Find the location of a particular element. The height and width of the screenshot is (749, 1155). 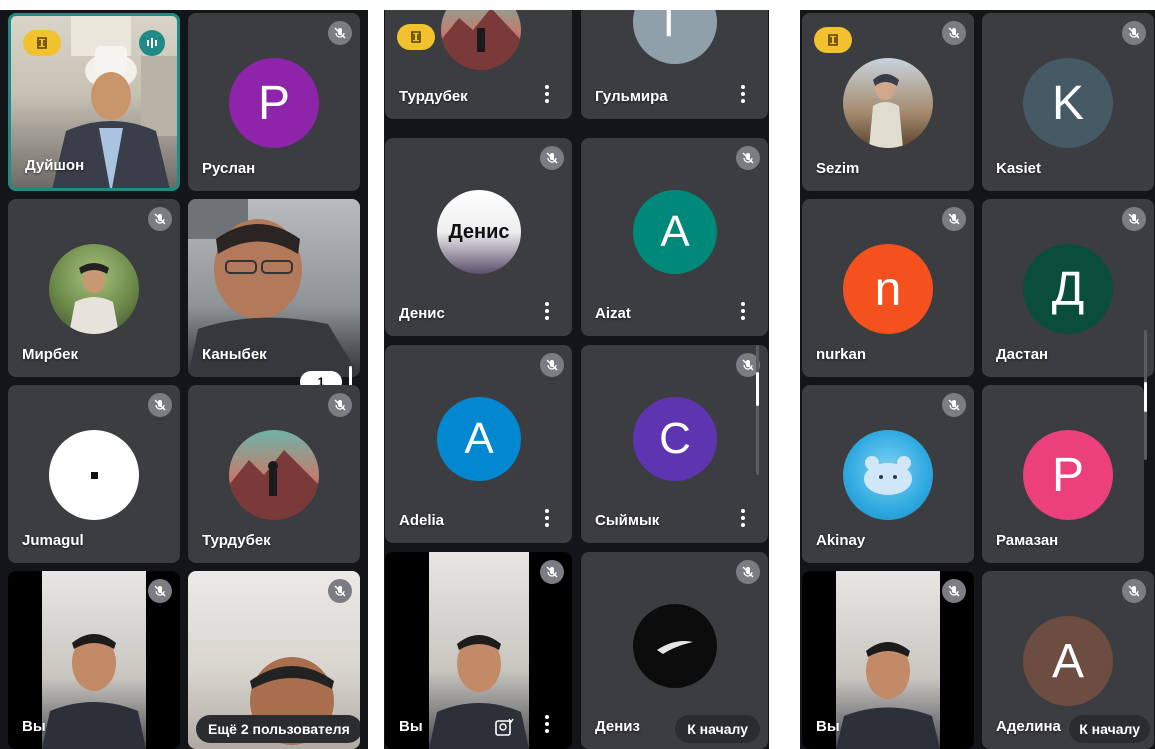

participant-tile-denis: Денис Денис is located at coordinates (478, 237).